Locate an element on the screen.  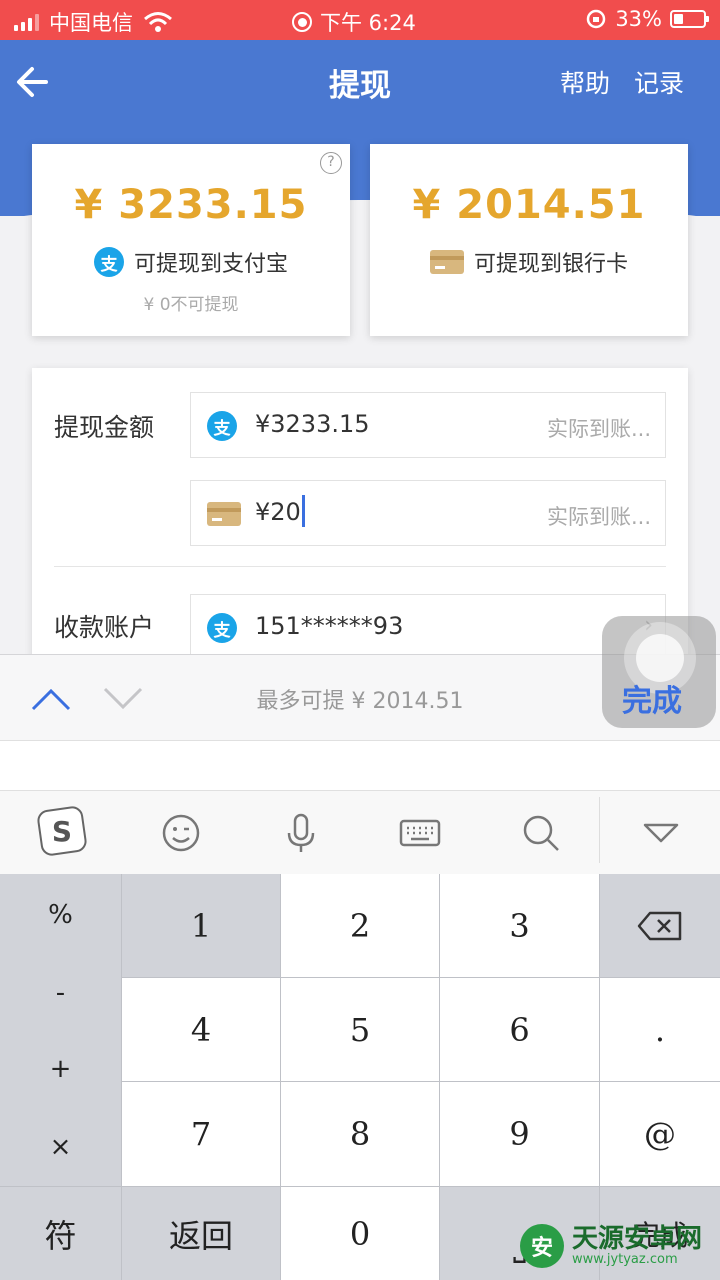
account-label: 收款账户 is located at coordinates (104, 627).